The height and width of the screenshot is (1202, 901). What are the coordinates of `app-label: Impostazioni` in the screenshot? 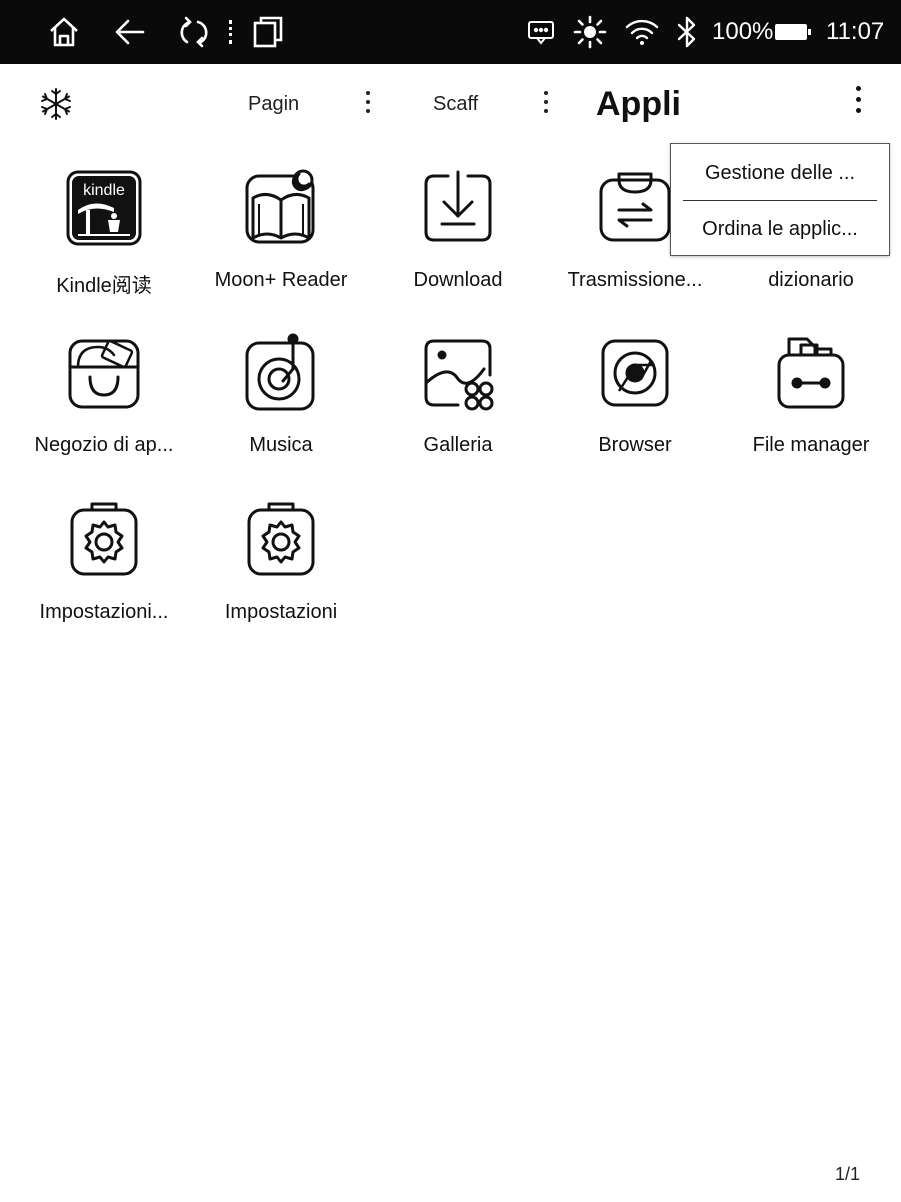 It's located at (281, 612).